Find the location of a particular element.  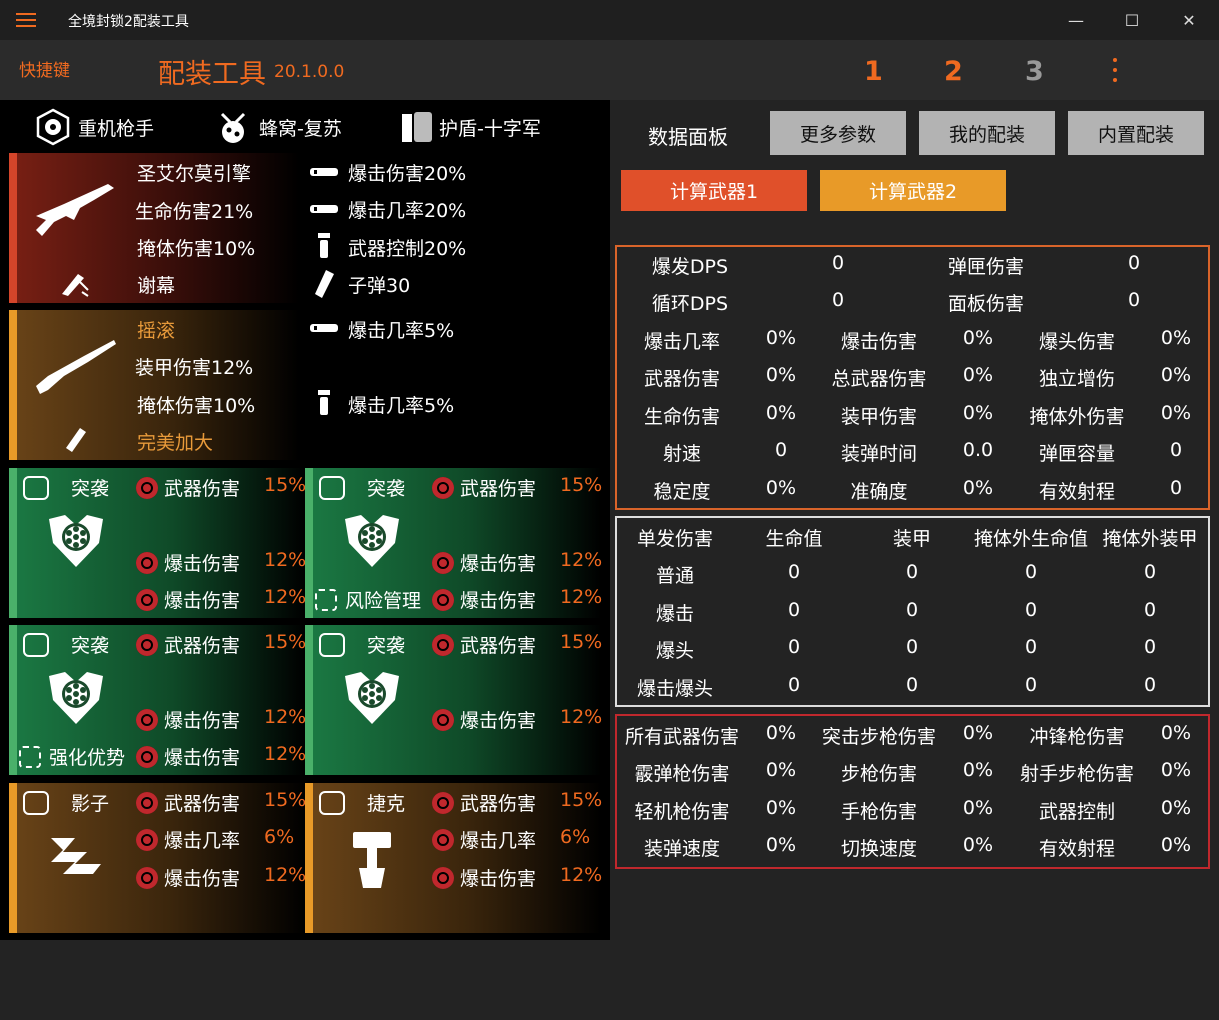

gear-talent-3: 强化优势 is located at coordinates (87, 756).